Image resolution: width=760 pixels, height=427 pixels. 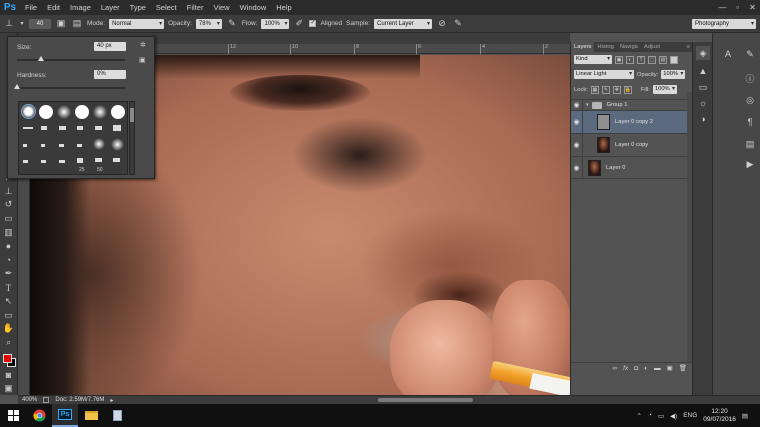 What do you see at coordinates (663, 59) in the screenshot?
I see `filter-smart-object-icon: ▤` at bounding box center [663, 59].